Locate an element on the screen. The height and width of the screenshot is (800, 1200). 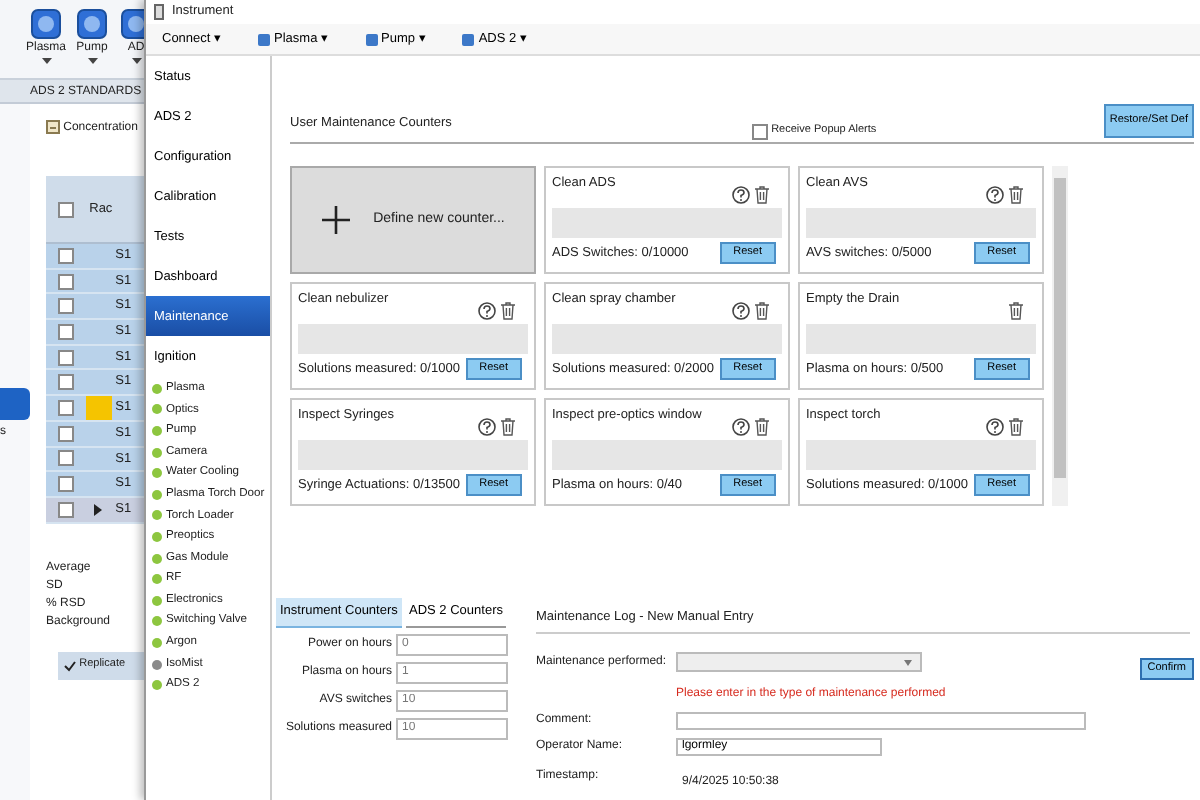
app-icon is located at coordinates (159, 12).